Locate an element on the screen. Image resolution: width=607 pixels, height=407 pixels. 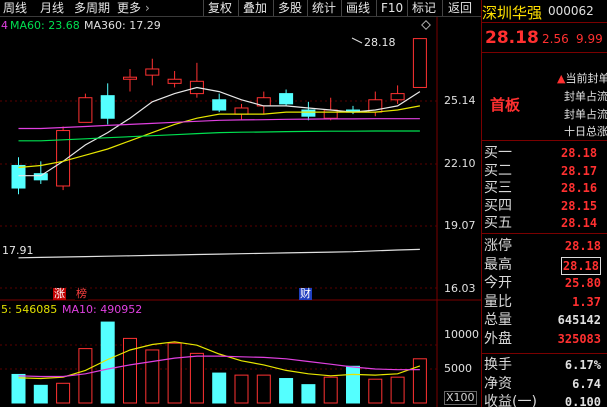
price-change: 2.56 is located at coordinates (555, 39).